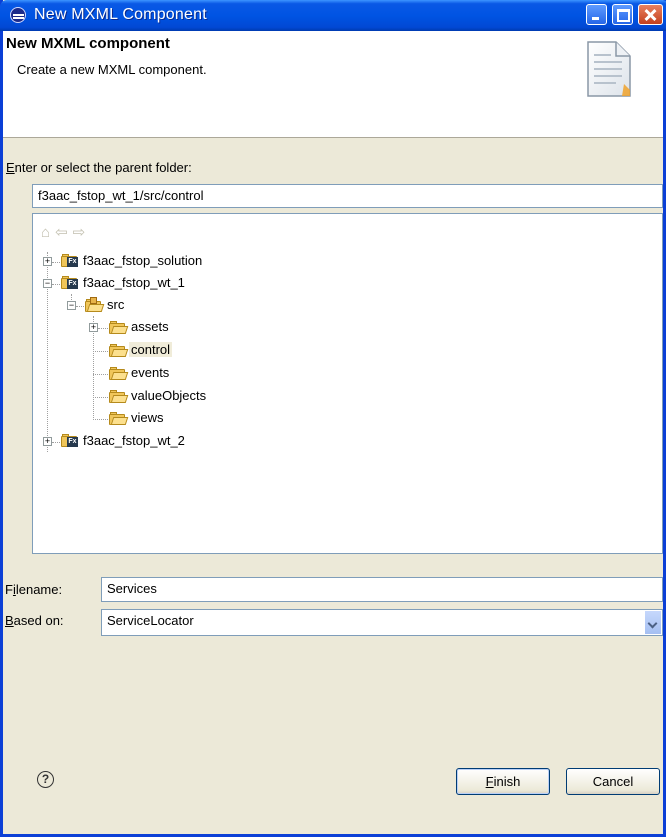  What do you see at coordinates (333, 15) in the screenshot?
I see `title-bar: New MXML Component` at bounding box center [333, 15].